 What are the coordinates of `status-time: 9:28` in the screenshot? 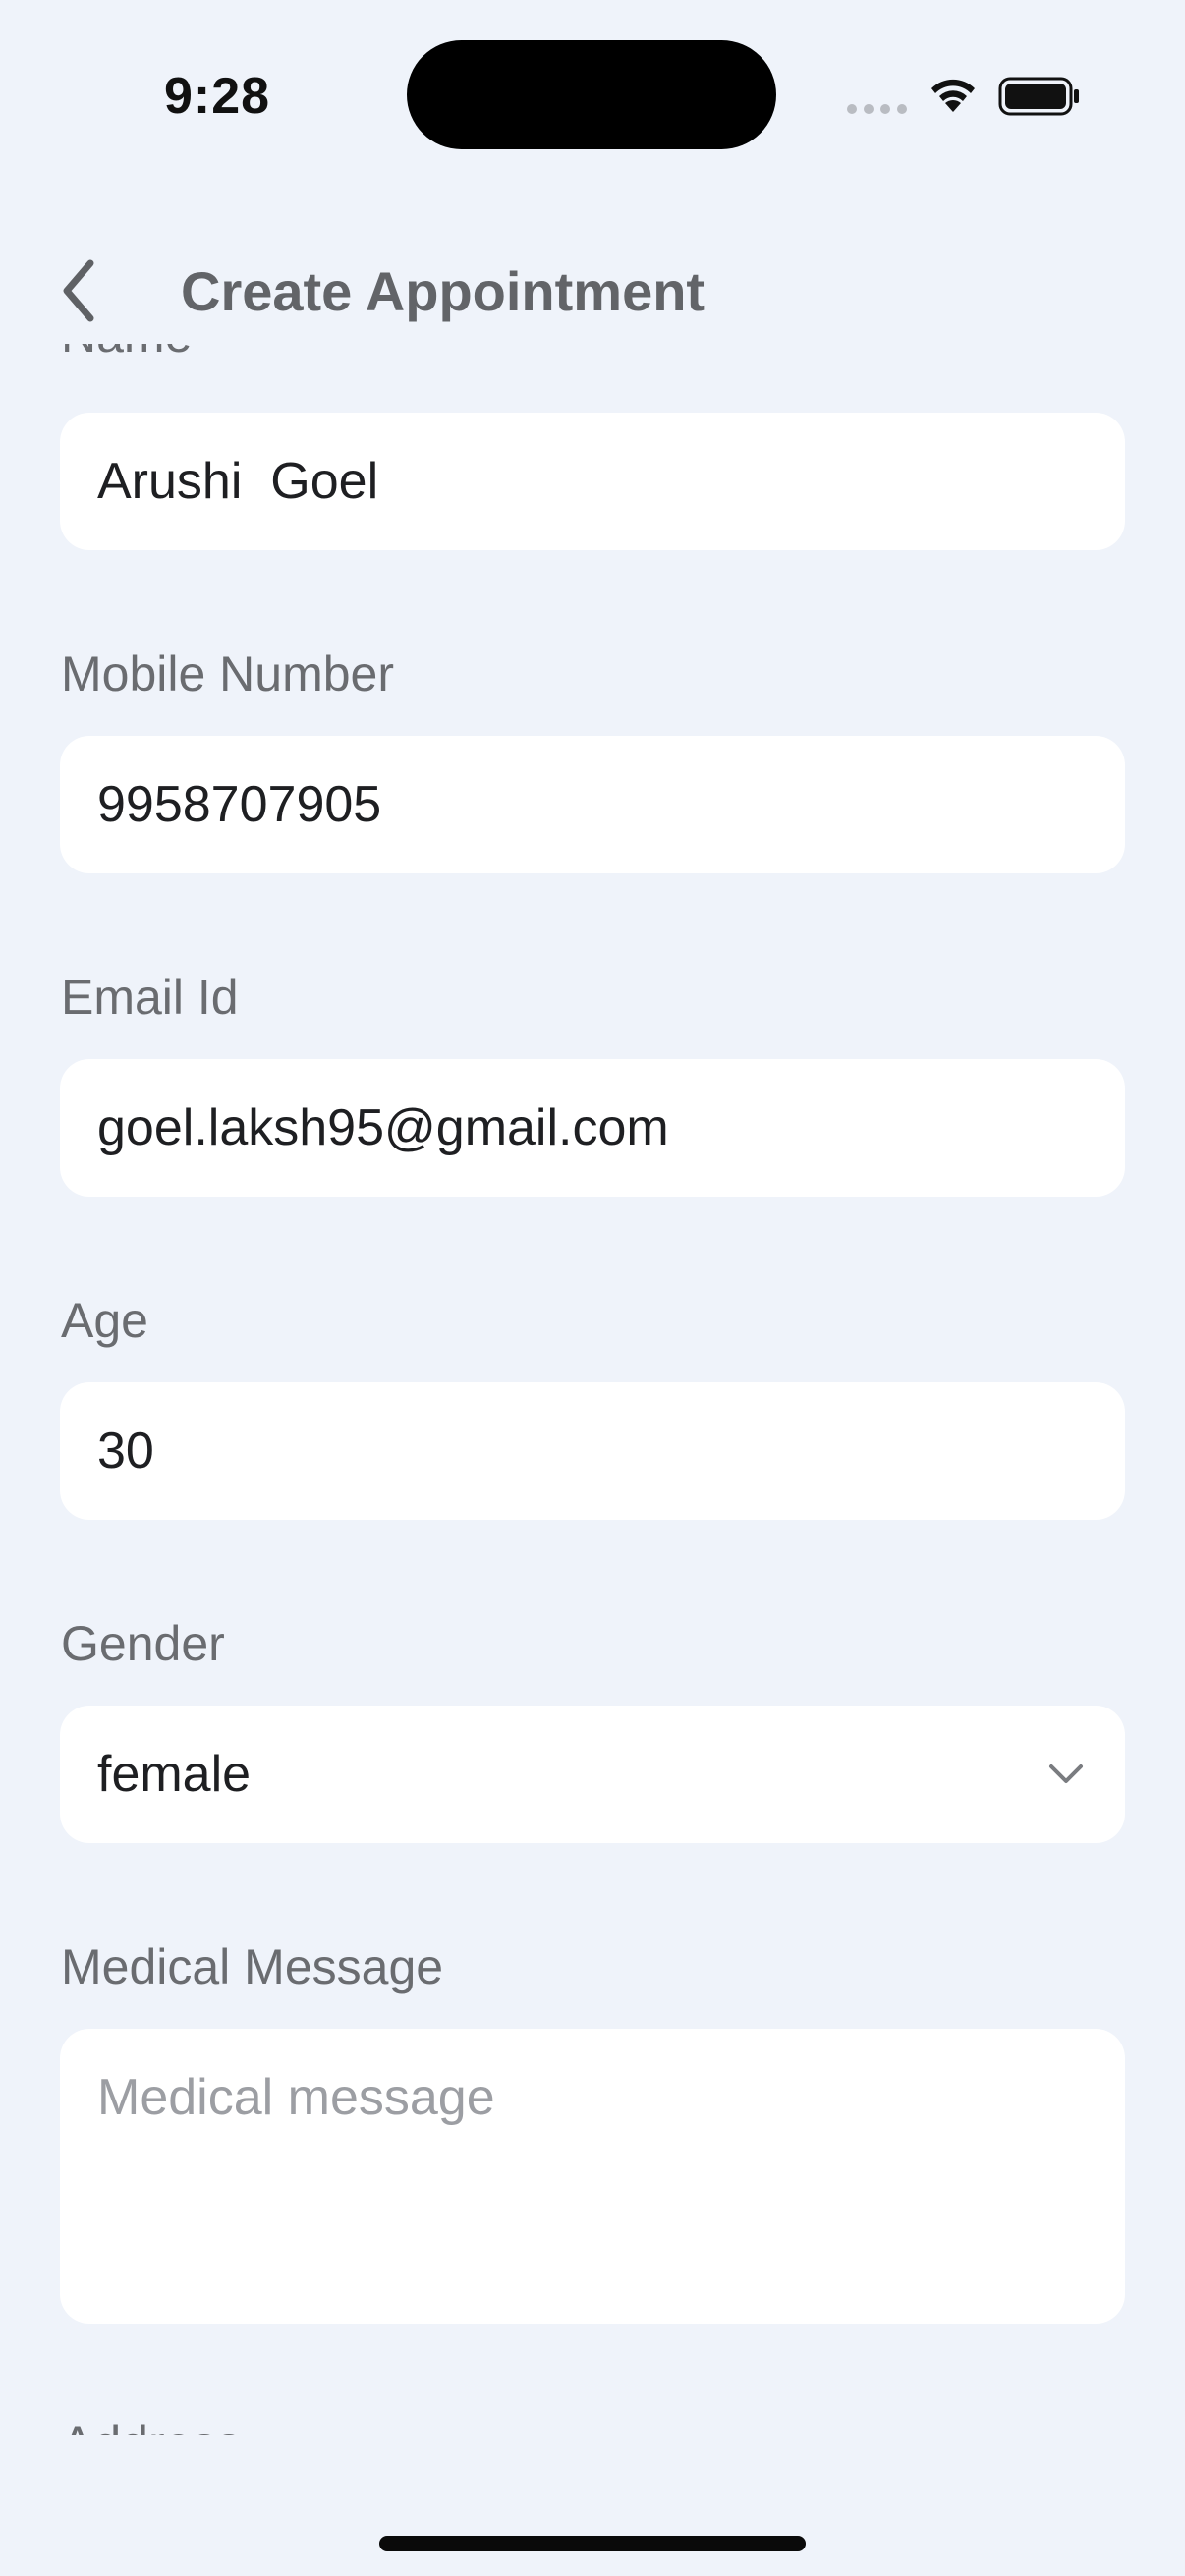 It's located at (217, 96).